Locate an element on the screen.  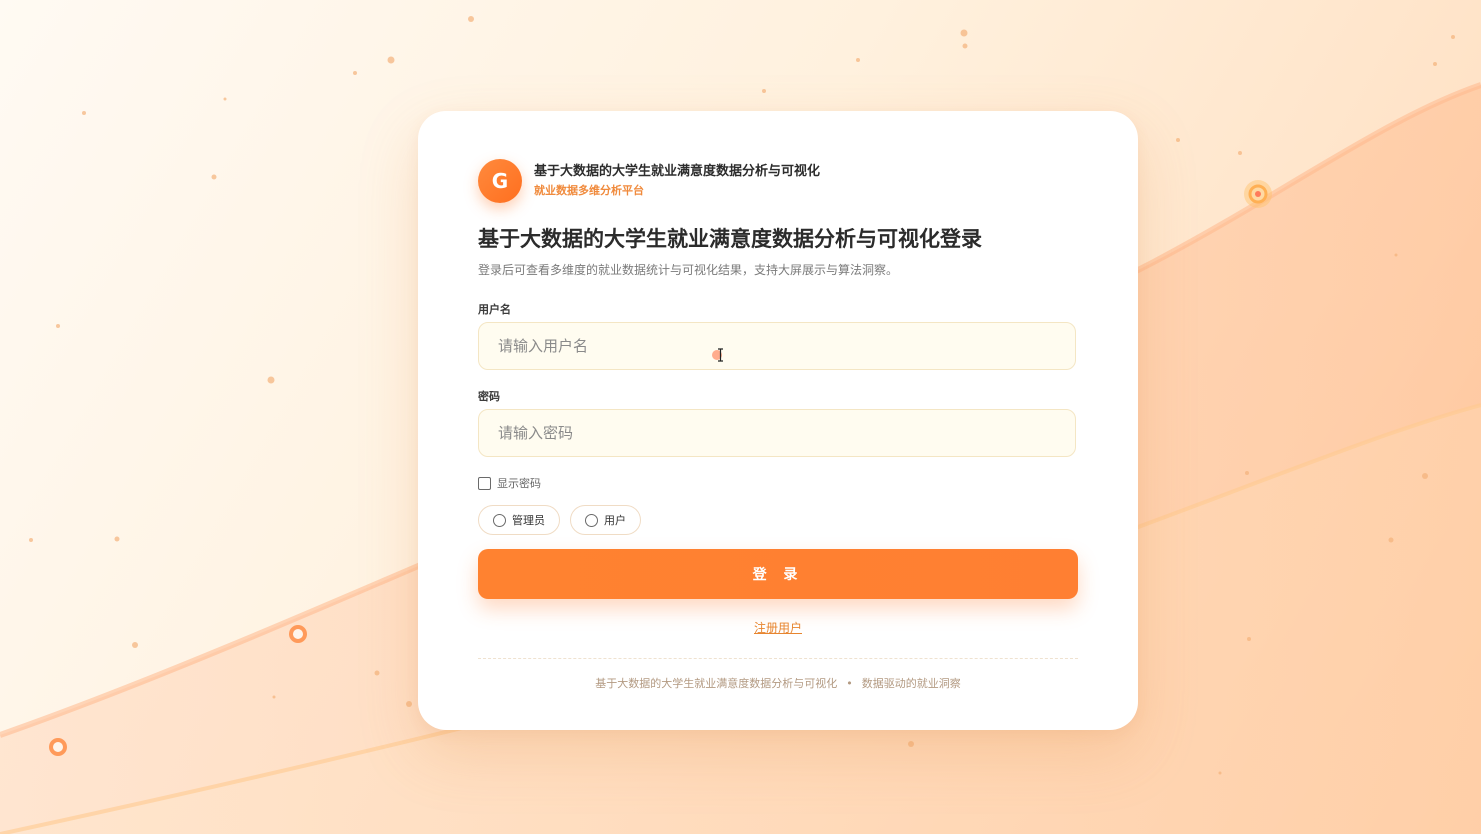
text-cursor-icon is located at coordinates (717, 355).